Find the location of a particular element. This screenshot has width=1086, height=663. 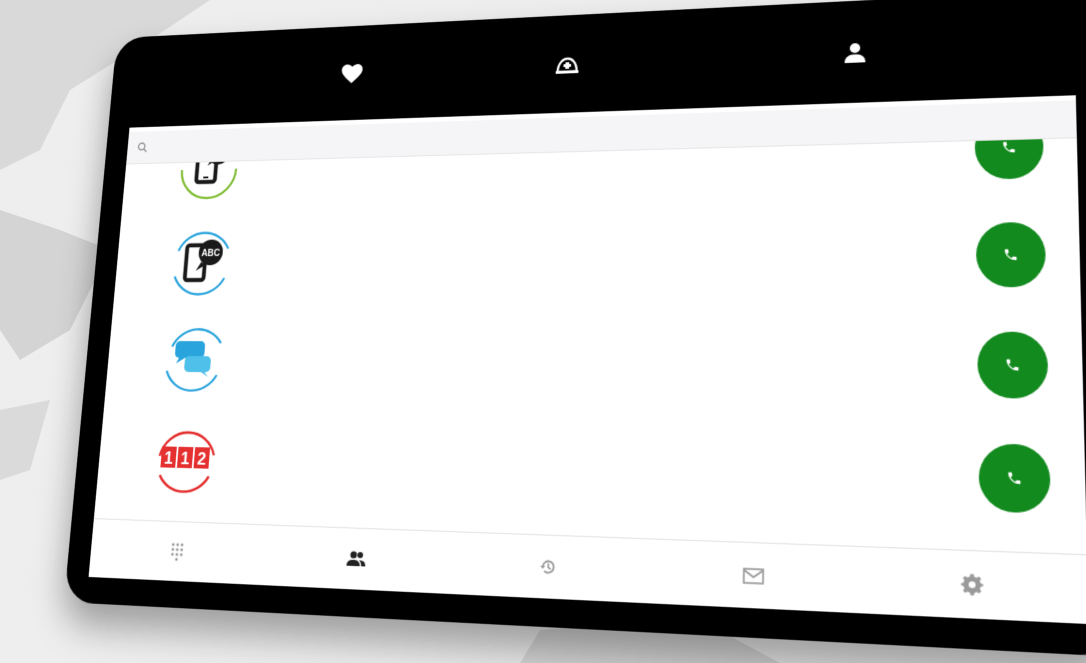

person-icon is located at coordinates (855, 53).